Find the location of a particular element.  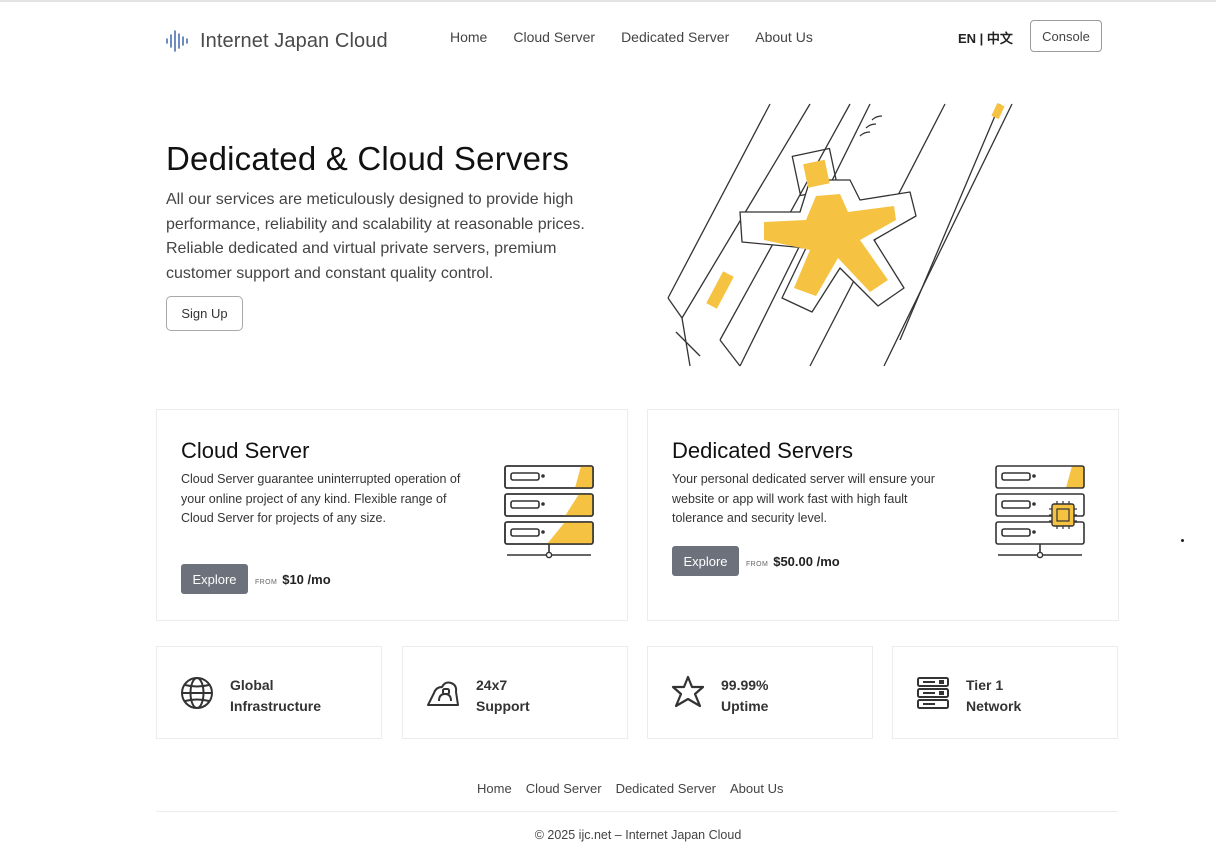

footer-link-about-us: About Us is located at coordinates (756, 788).